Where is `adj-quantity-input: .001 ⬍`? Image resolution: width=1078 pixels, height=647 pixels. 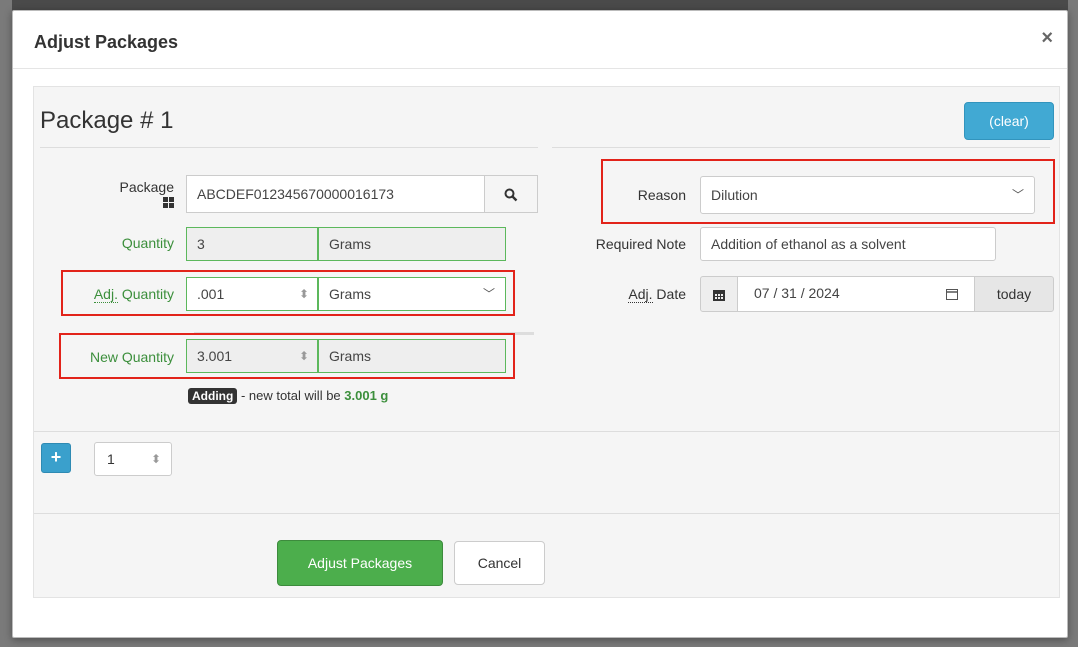
adj-quantity-input: .001 ⬍ is located at coordinates (252, 294).